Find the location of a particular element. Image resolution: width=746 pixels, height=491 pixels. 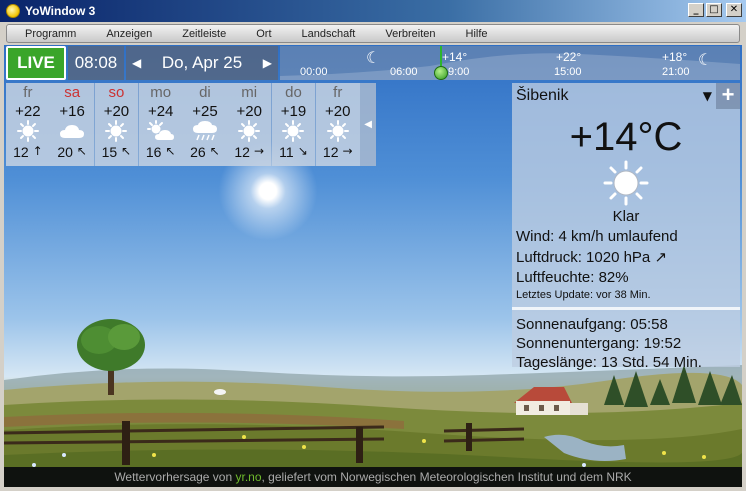

forecast-wind: 12 → is located at coordinates (338, 152).